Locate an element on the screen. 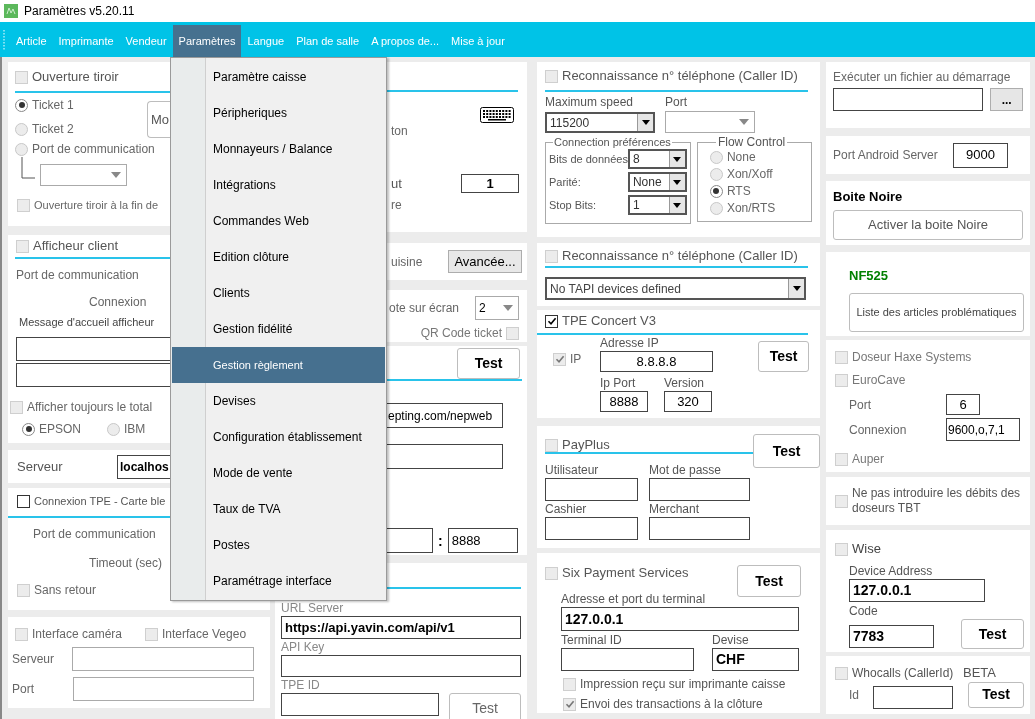 The image size is (1035, 719). six-checkbox: Six Payment Services is located at coordinates (617, 573).